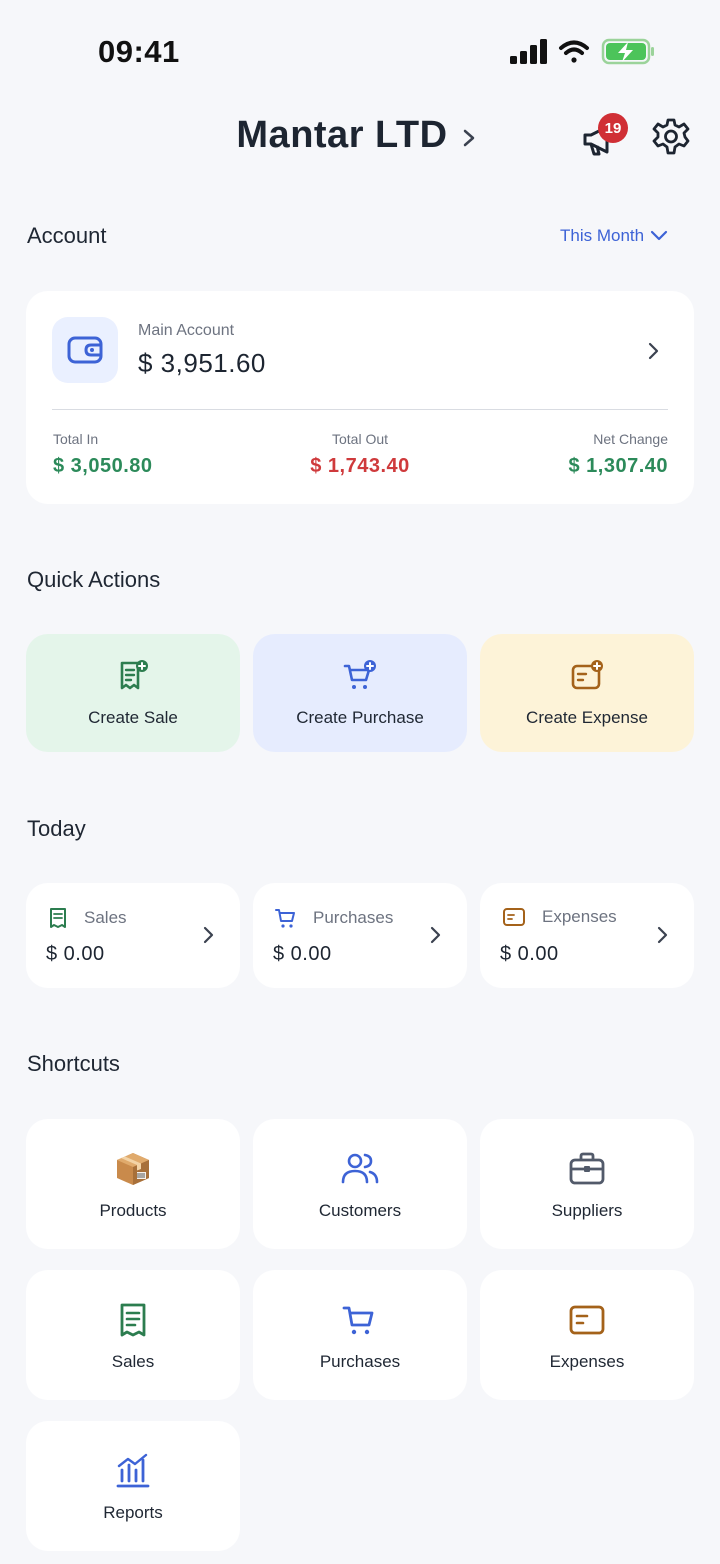 This screenshot has width=720, height=1564. I want to click on company-name: Mantar LTD, so click(342, 135).